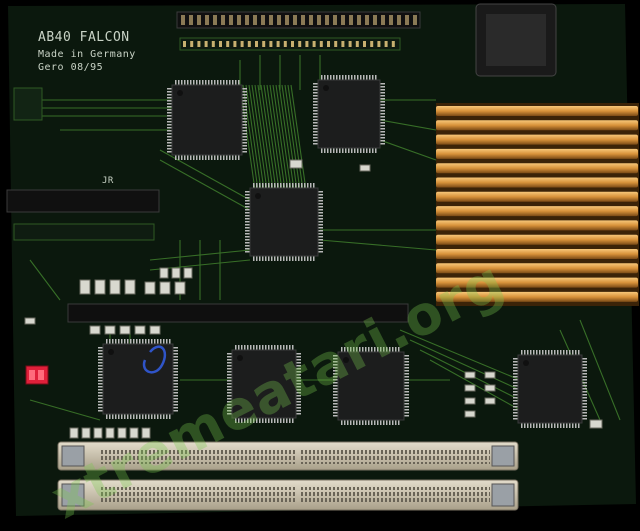 Image resolution: width=640 pixels, height=531 pixels. Describe the element at coordinates (71, 67) in the screenshot. I see `date-silkscreen: Gero 08/95` at that location.